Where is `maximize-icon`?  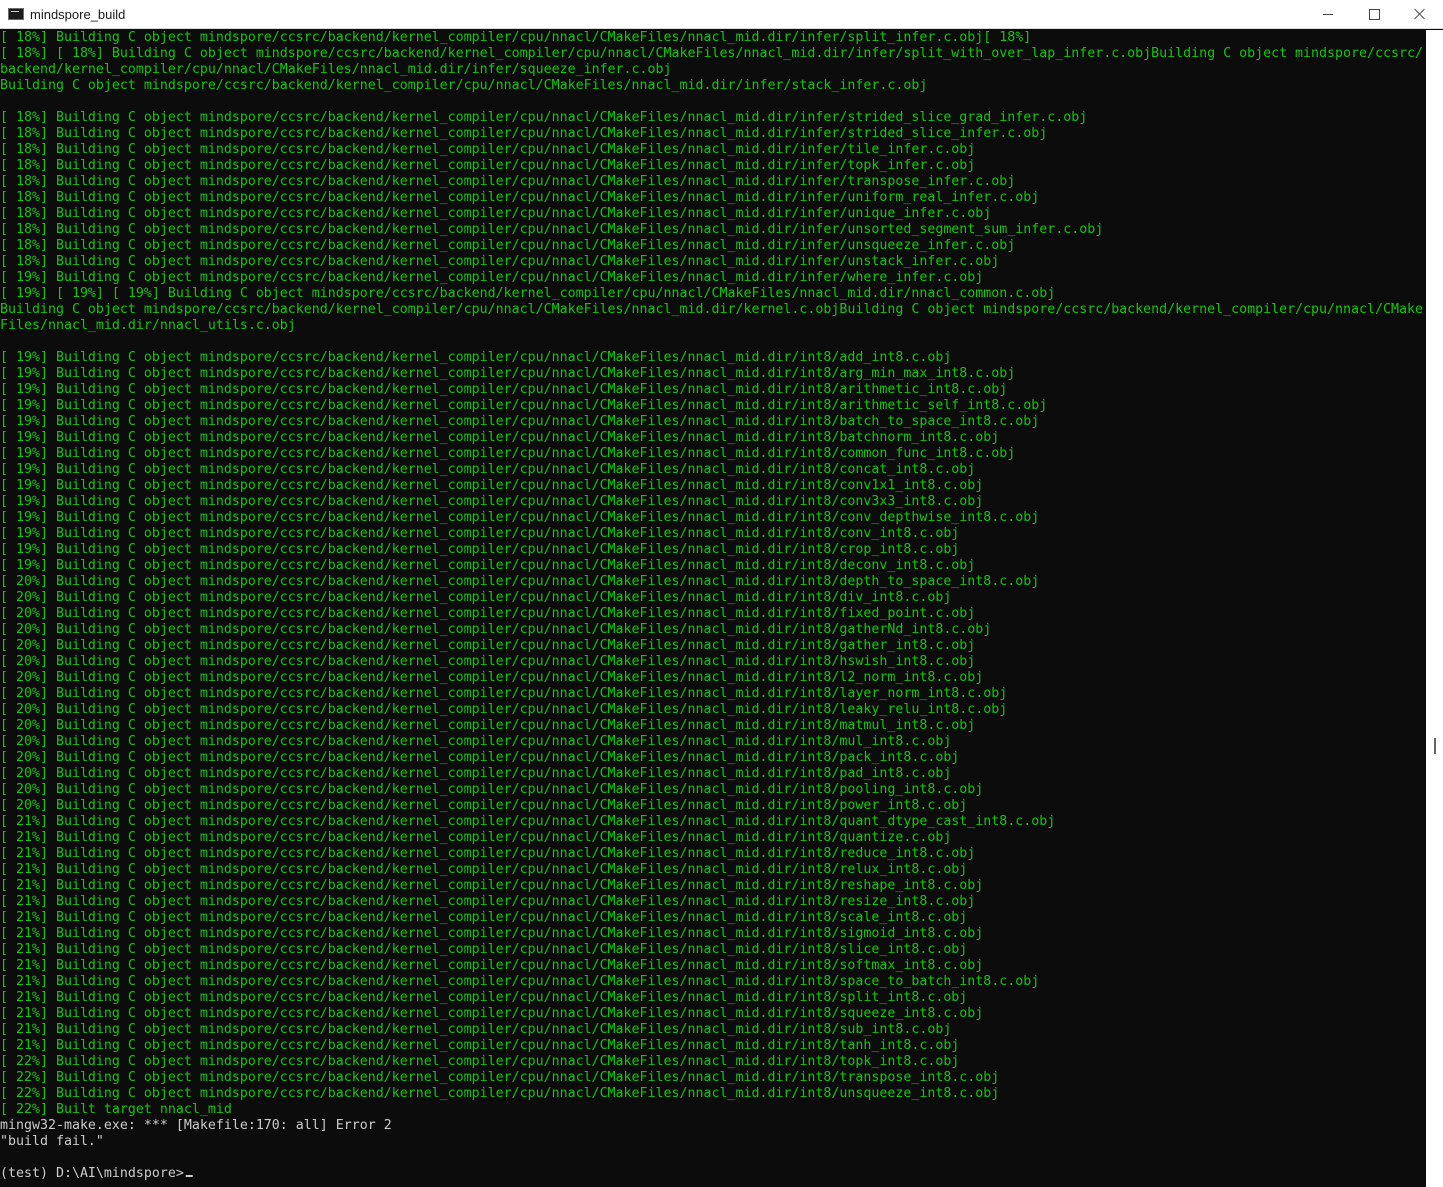
maximize-icon is located at coordinates (1374, 14).